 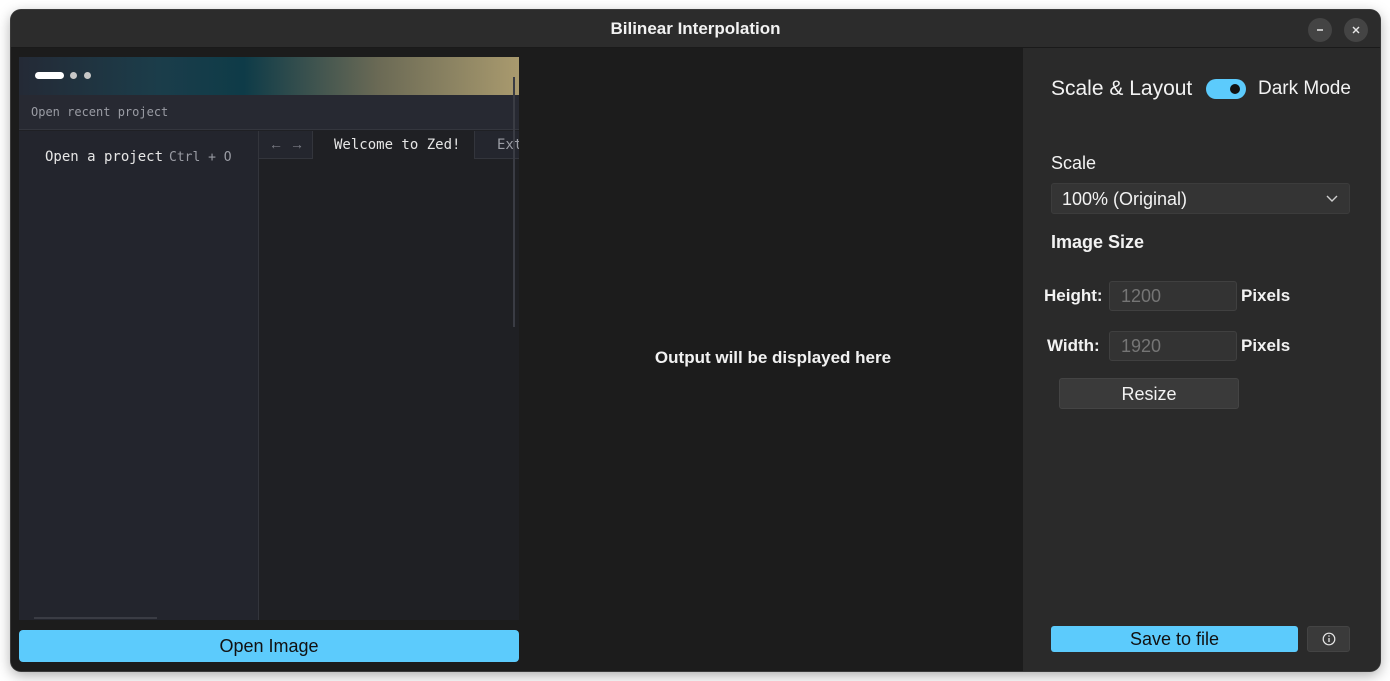 I want to click on height-unit: Pixels, so click(x=1266, y=295).